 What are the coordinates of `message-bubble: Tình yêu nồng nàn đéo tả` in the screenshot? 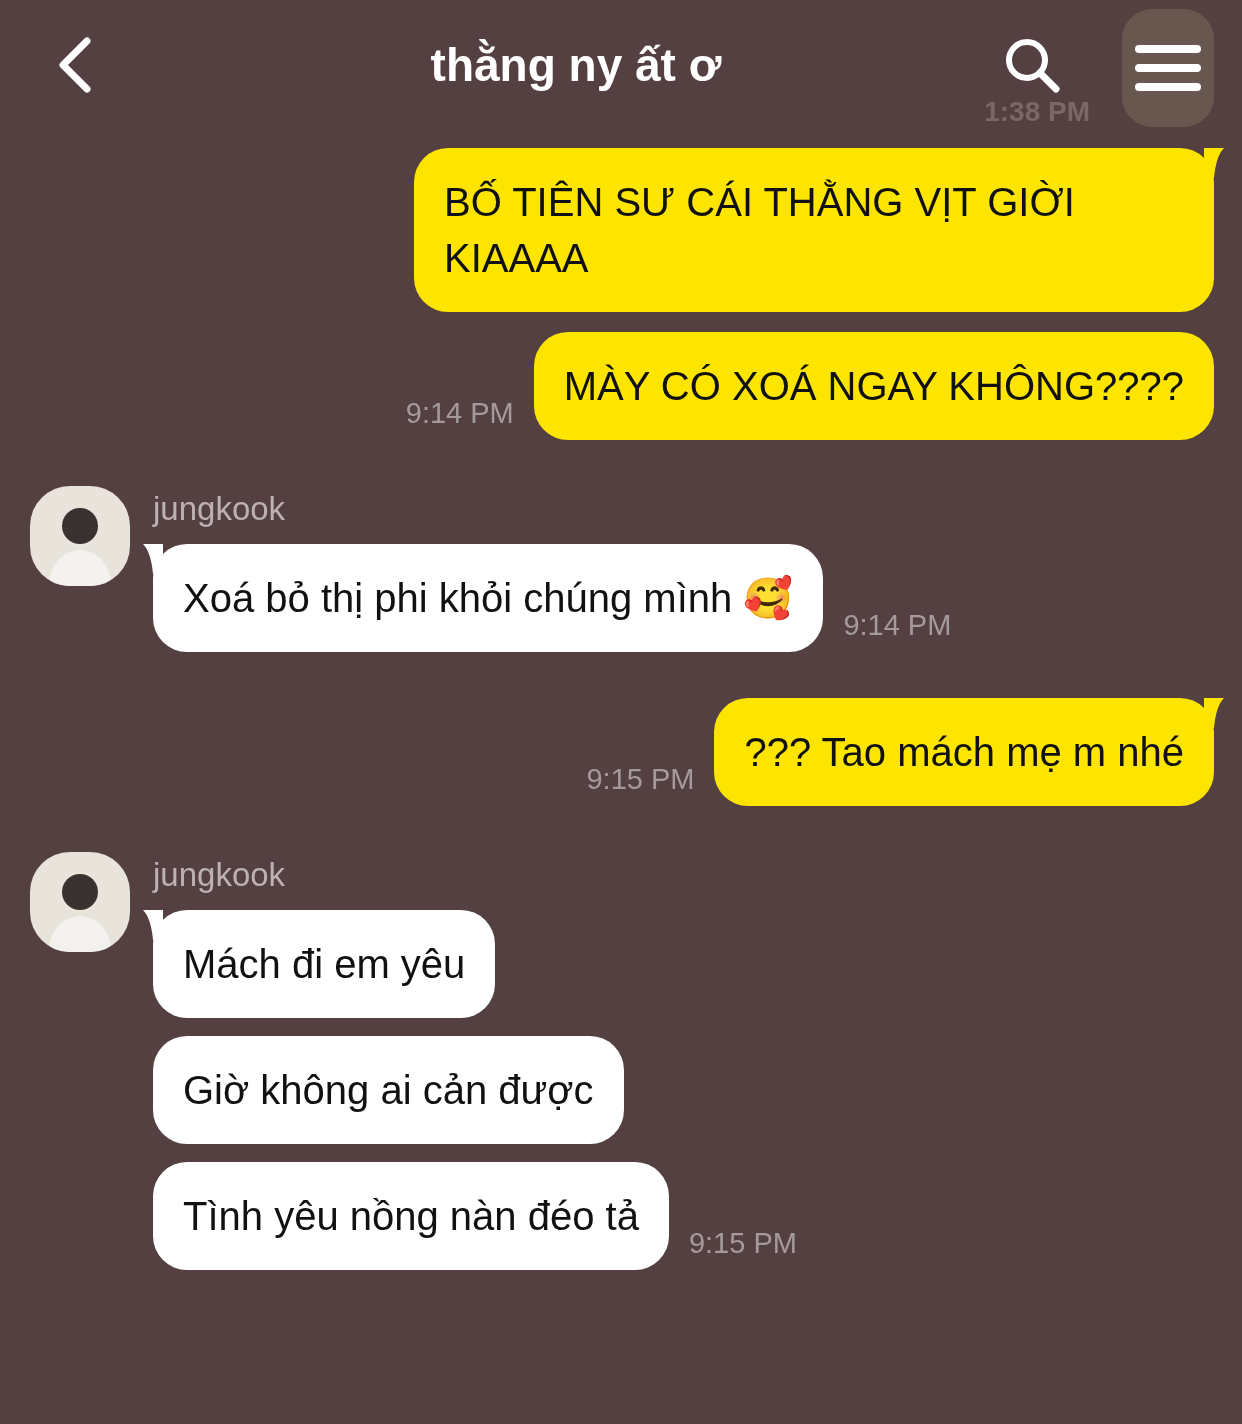 It's located at (411, 1216).